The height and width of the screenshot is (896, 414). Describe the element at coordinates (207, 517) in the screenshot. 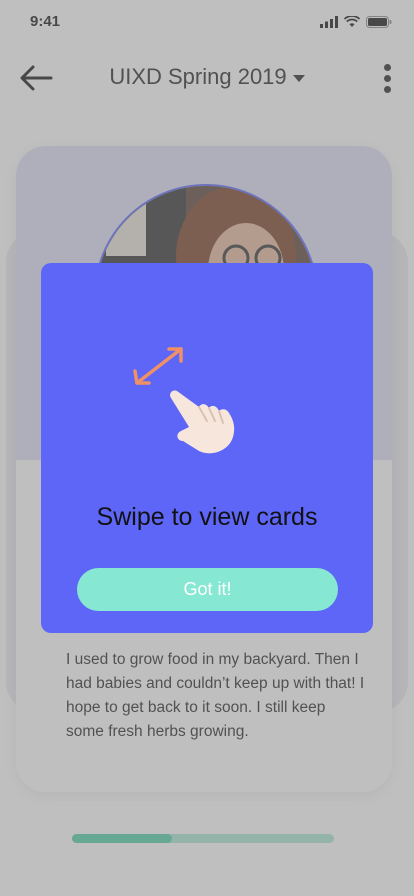

I see `modal-title: Swipe to view cards` at that location.